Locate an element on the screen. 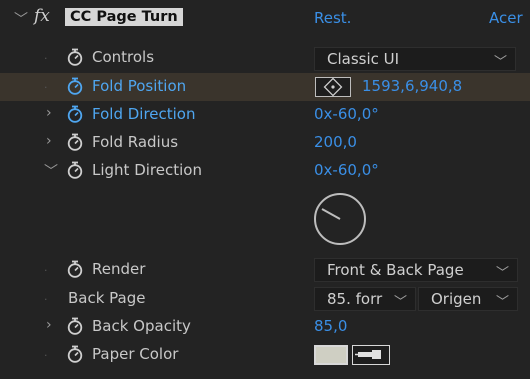  property-row-fold-position: · Fold Position 1593,6,940,8 is located at coordinates (265, 87).